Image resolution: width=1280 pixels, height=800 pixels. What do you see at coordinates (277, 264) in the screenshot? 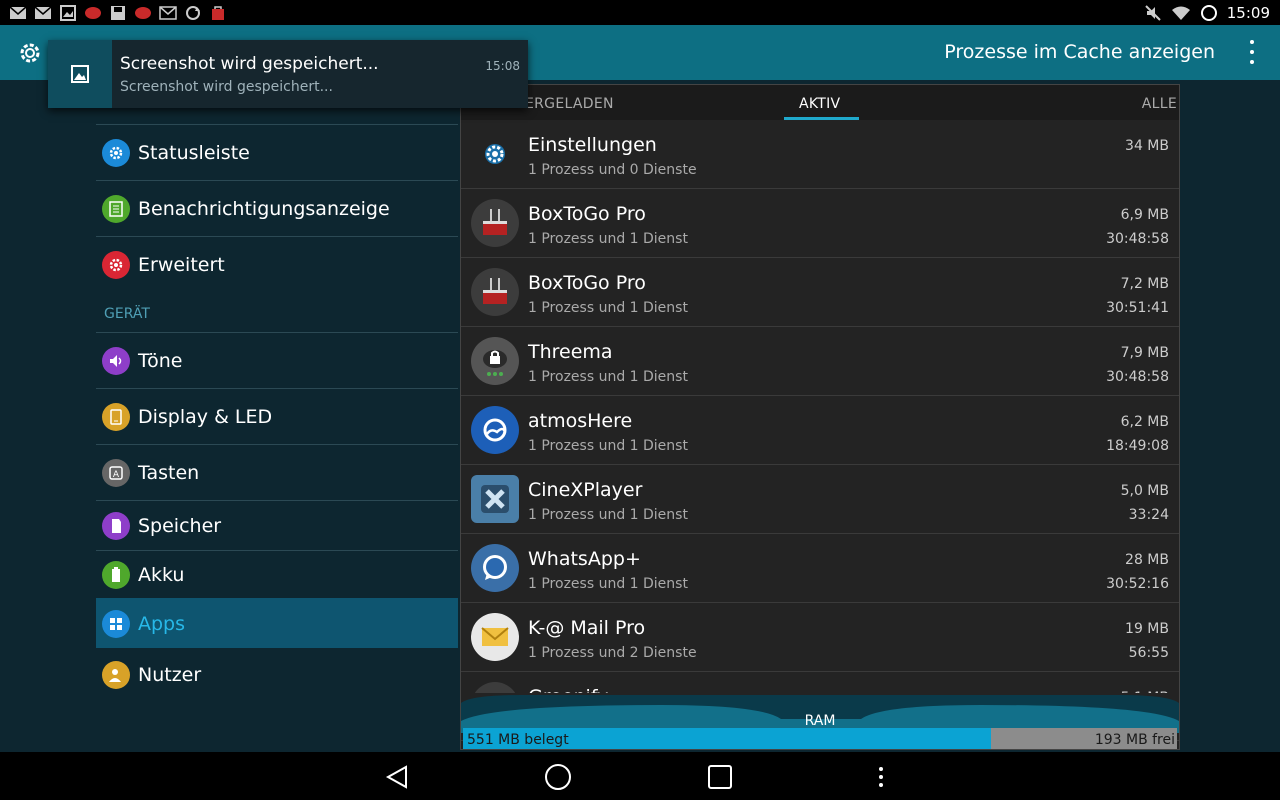
I see `sidebar-item-erweitert: Erweitert` at bounding box center [277, 264].